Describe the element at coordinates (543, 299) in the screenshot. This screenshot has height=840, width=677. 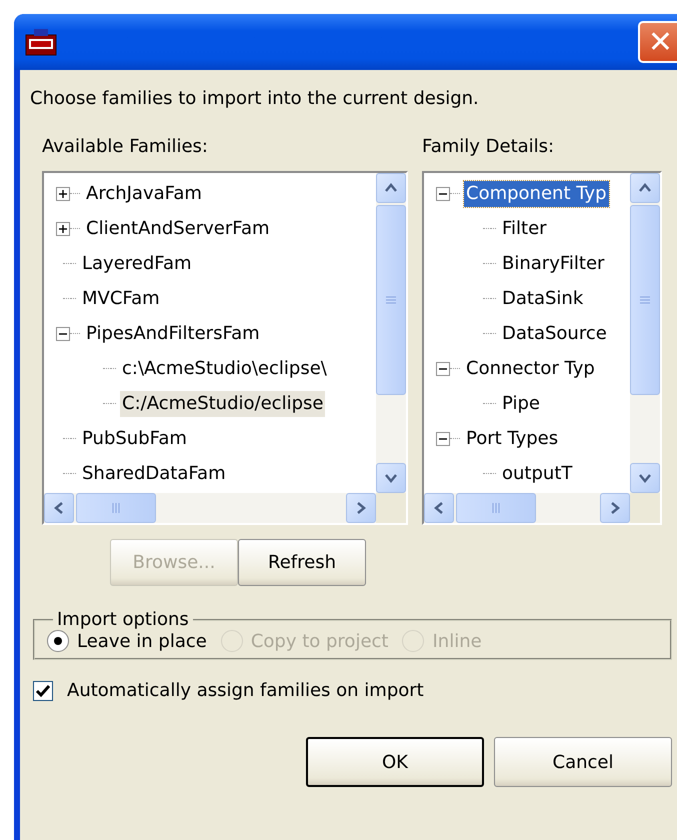
I see `tree-item: DataSink` at that location.